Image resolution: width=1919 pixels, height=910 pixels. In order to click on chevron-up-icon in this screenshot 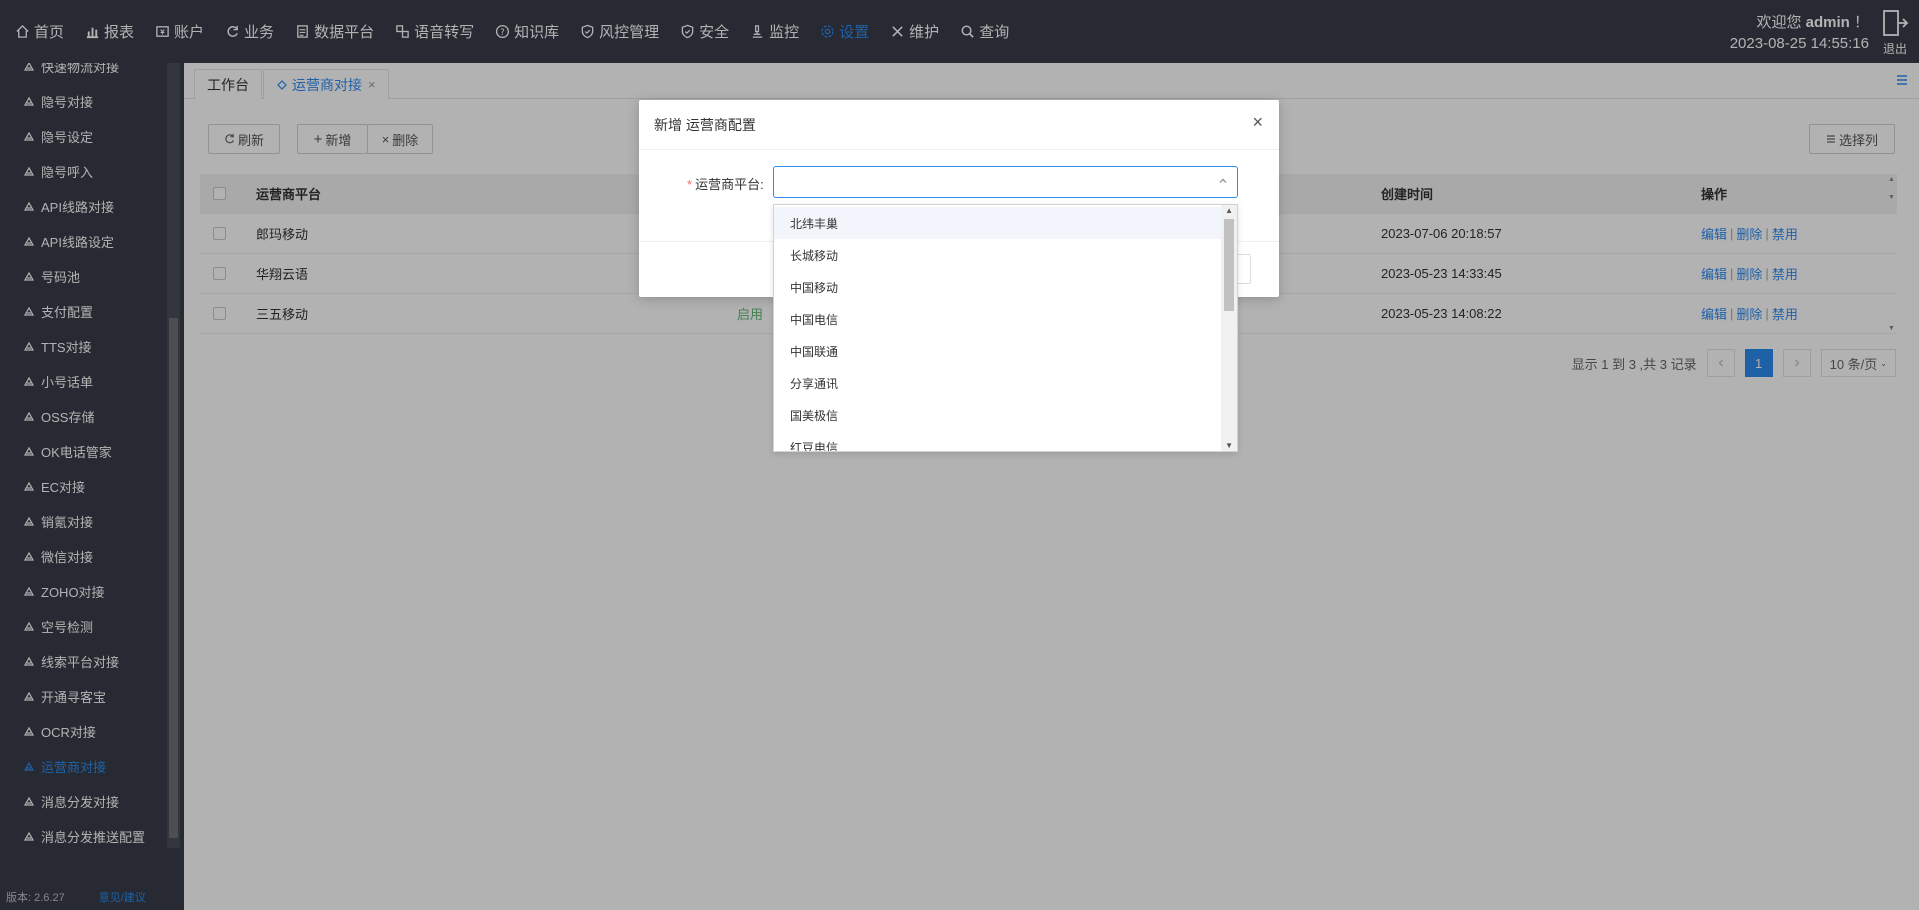, I will do `click(1223, 182)`.